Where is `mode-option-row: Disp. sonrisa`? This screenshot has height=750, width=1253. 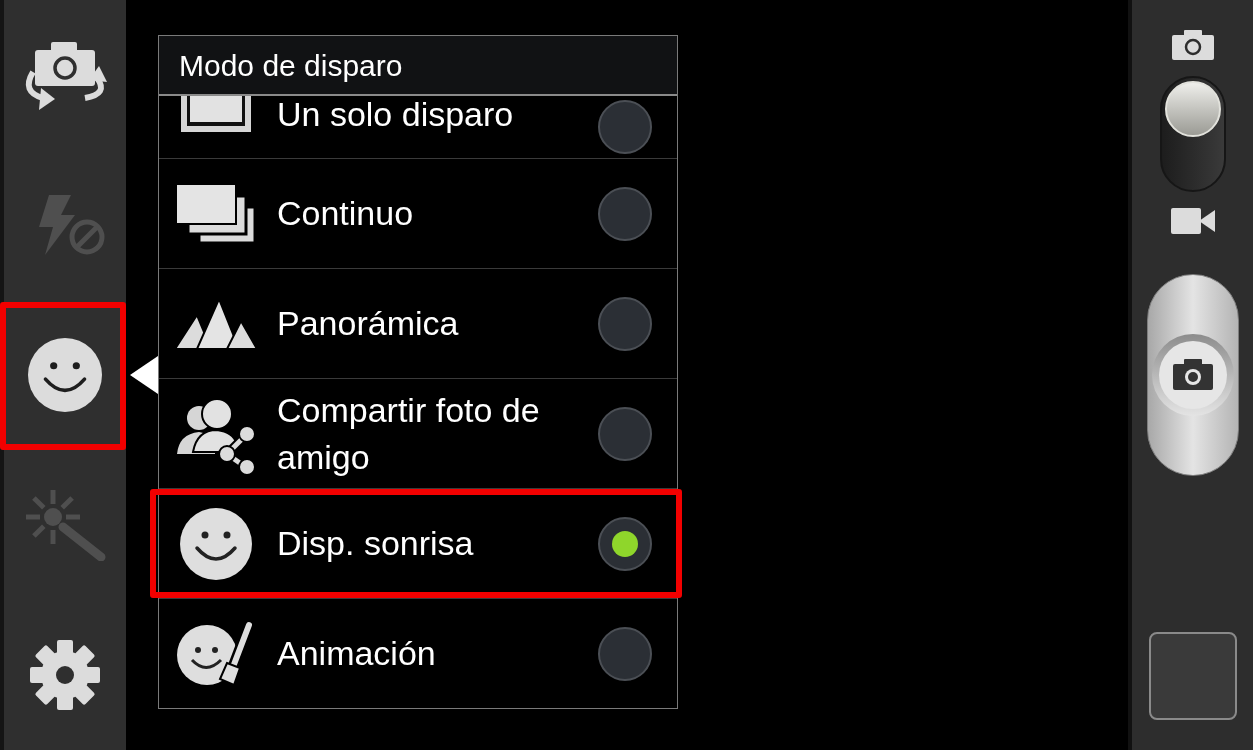 mode-option-row: Disp. sonrisa is located at coordinates (418, 543).